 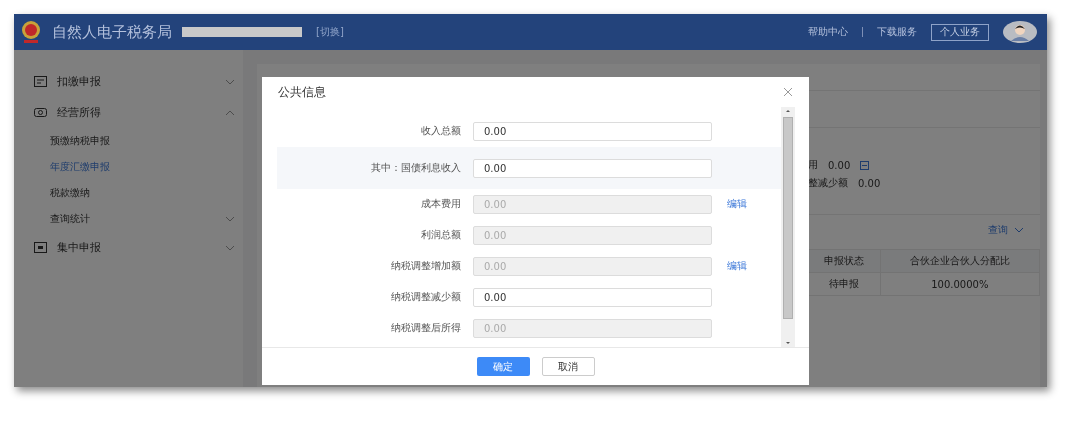 I want to click on sidebar-item: 扣缴申报, so click(x=134, y=81).